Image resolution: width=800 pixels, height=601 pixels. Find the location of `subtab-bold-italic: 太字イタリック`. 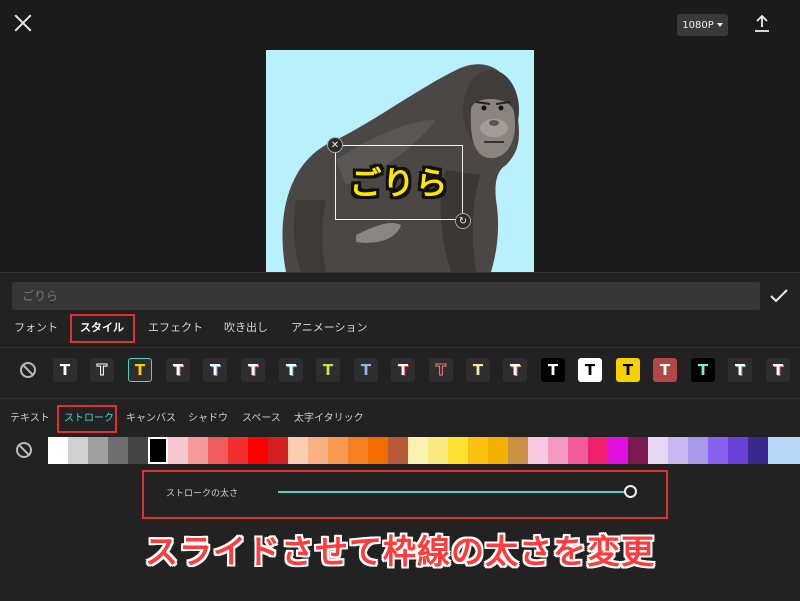

subtab-bold-italic: 太字イタリック is located at coordinates (329, 419).